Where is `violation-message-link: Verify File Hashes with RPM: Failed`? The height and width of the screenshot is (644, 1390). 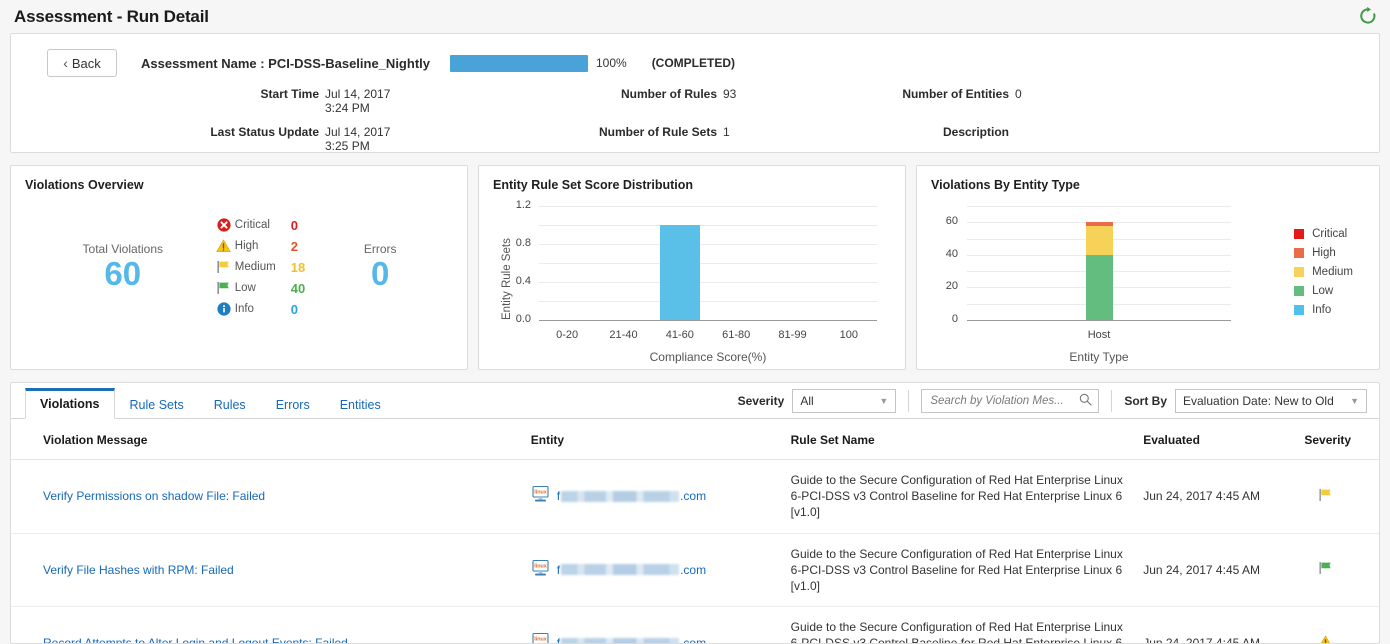 violation-message-link: Verify File Hashes with RPM: Failed is located at coordinates (138, 570).